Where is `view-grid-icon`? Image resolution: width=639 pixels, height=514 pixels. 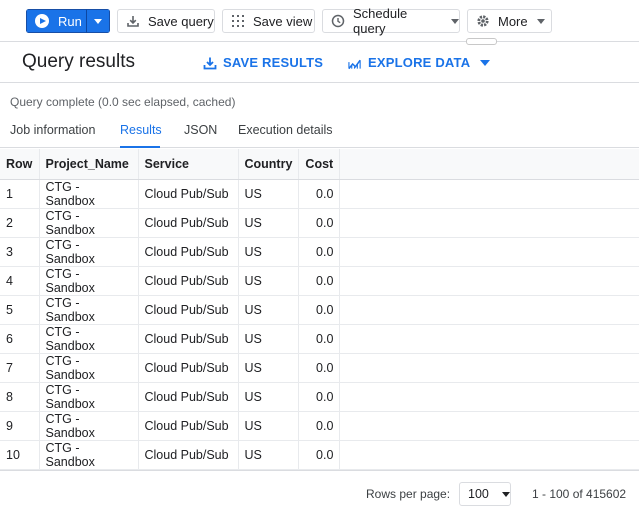 view-grid-icon is located at coordinates (238, 21).